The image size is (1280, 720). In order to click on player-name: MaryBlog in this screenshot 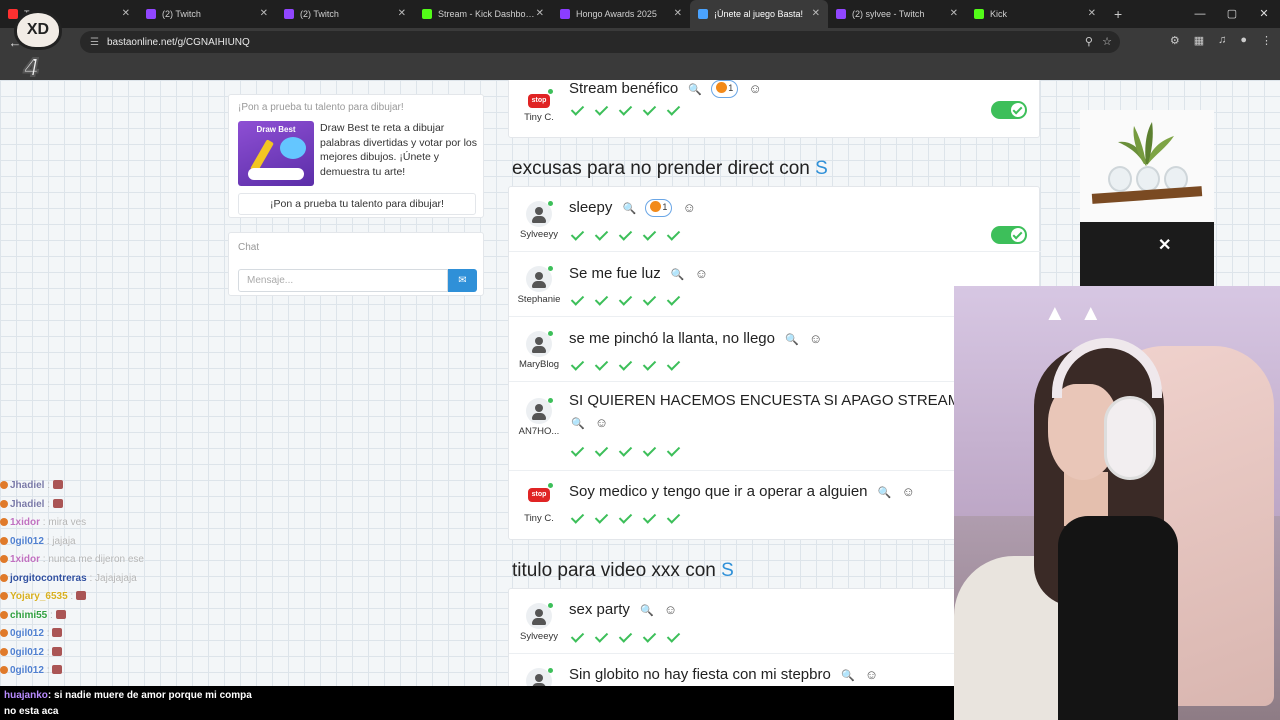, I will do `click(539, 364)`.